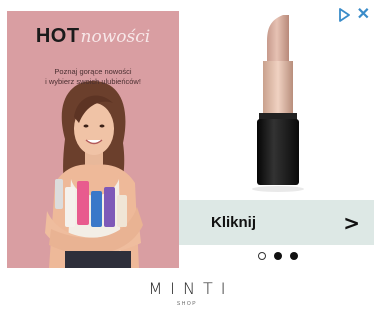 The width and height of the screenshot is (374, 320). I want to click on adchoices-icon, so click(344, 15).